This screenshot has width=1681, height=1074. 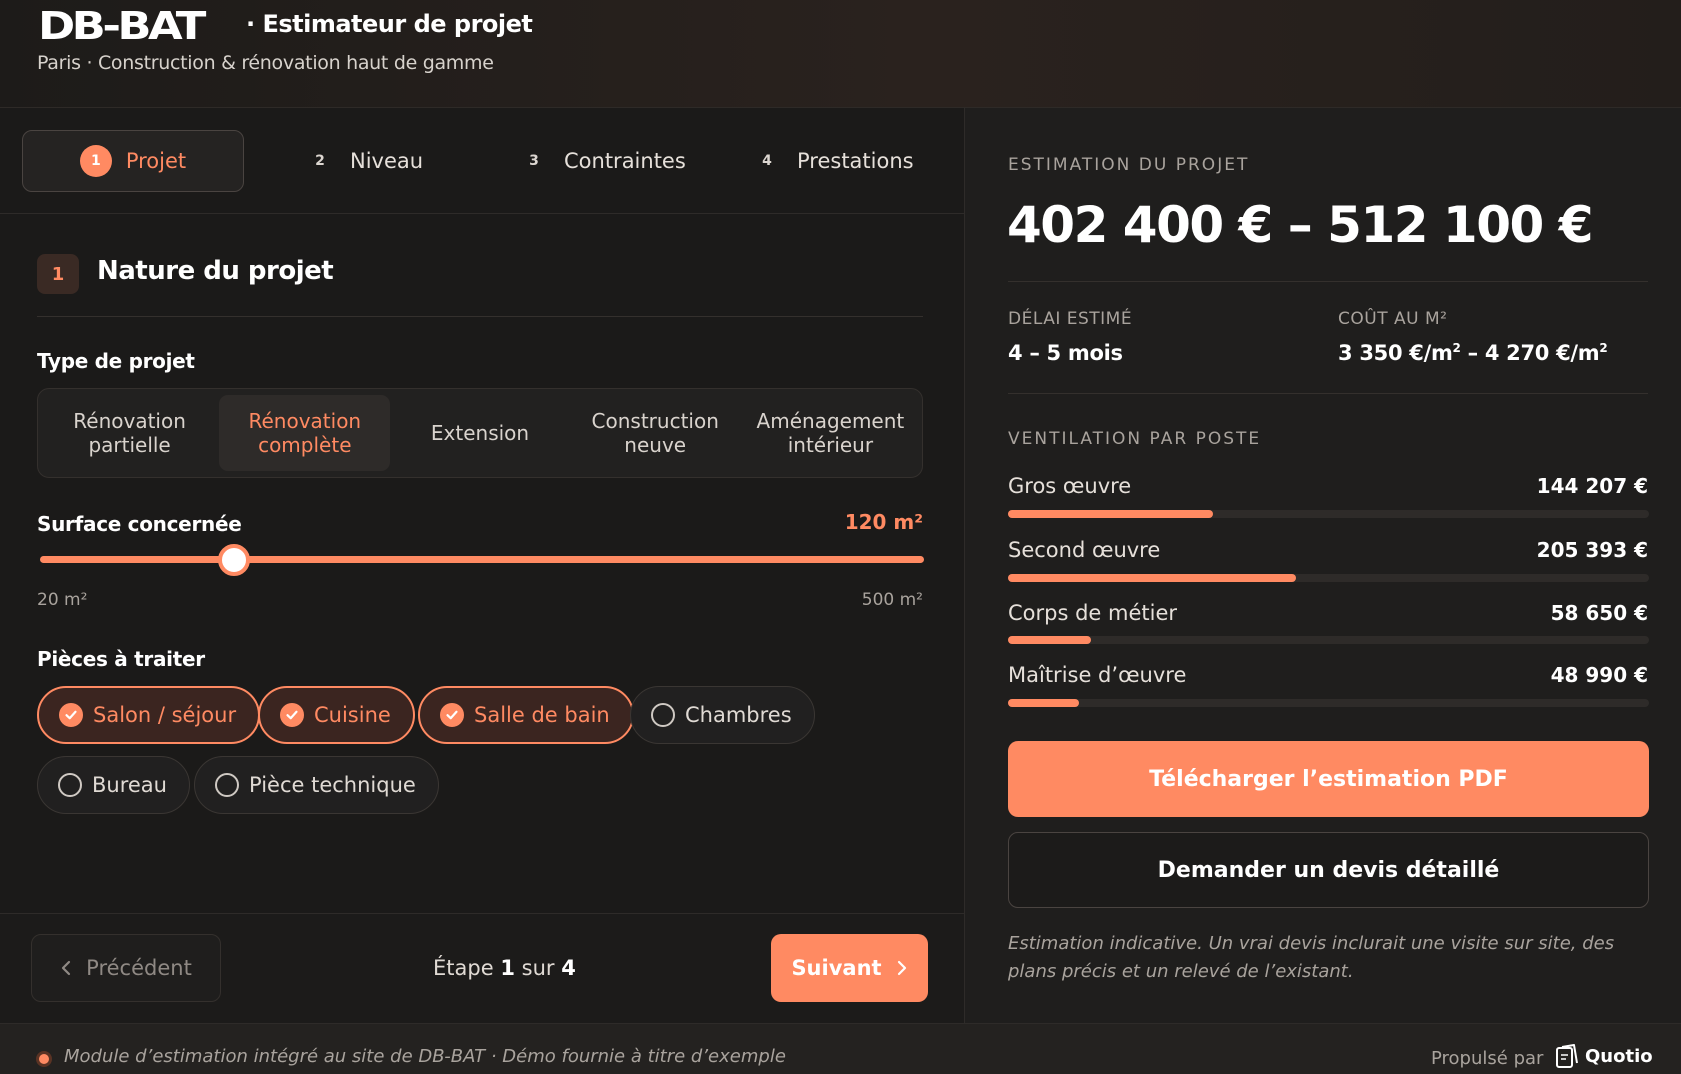 What do you see at coordinates (1070, 319) in the screenshot?
I see `delay-label: DÉLAI ESTIMÉ` at bounding box center [1070, 319].